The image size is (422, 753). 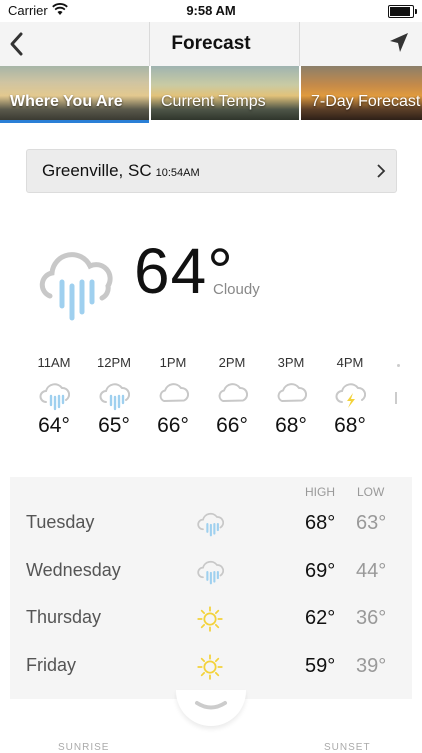 I want to click on battery-icon, so click(x=402, y=11).